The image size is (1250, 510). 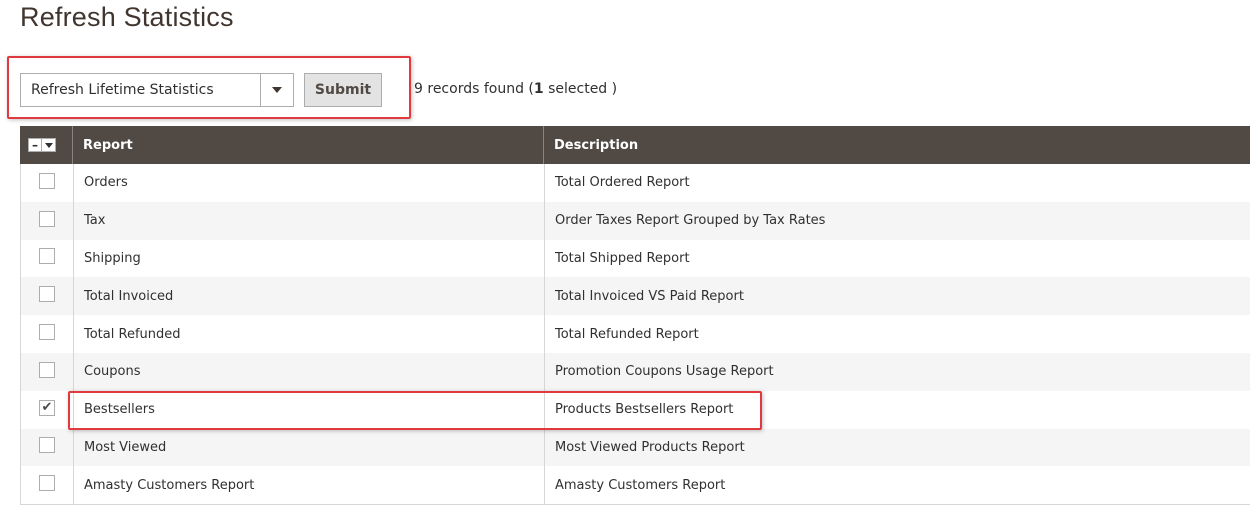 What do you see at coordinates (309, 485) in the screenshot?
I see `report-name-cell: Amasty Customers Report` at bounding box center [309, 485].